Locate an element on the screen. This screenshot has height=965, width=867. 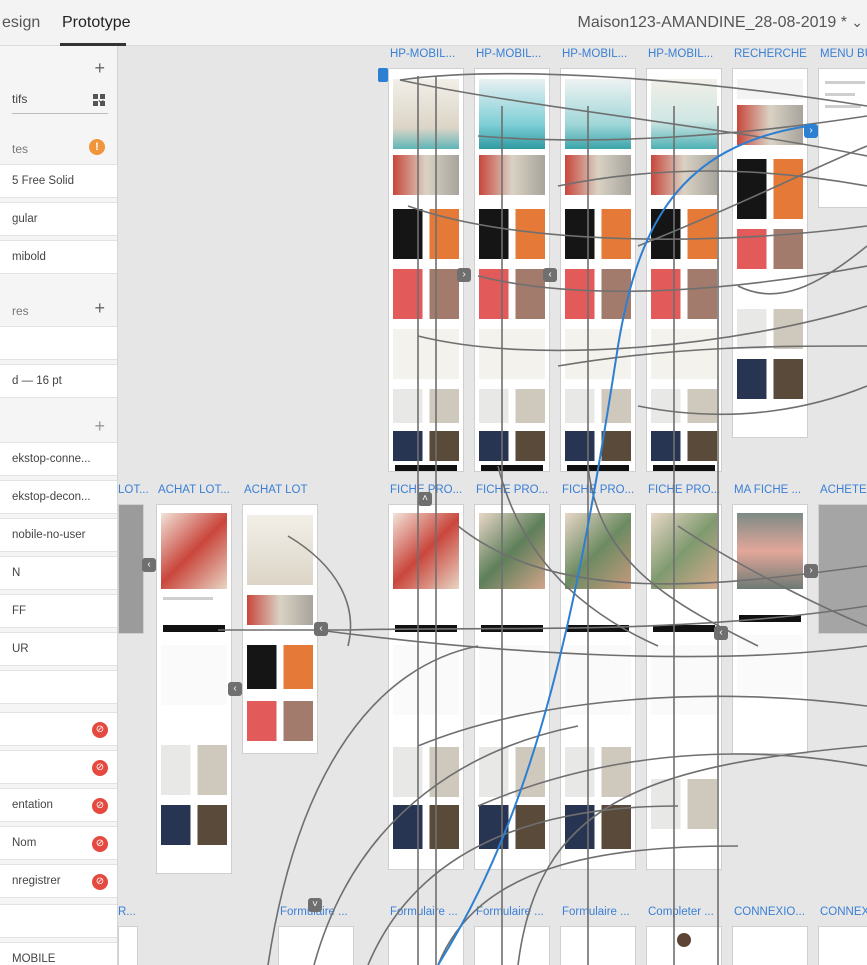
state-item: FF is located at coordinates (58, 611).